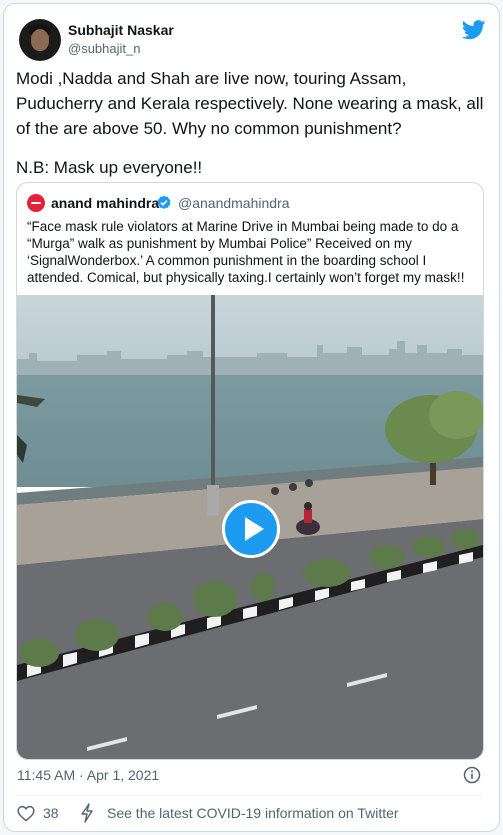 Image resolution: width=503 pixels, height=835 pixels. What do you see at coordinates (472, 775) in the screenshot?
I see `info-icon` at bounding box center [472, 775].